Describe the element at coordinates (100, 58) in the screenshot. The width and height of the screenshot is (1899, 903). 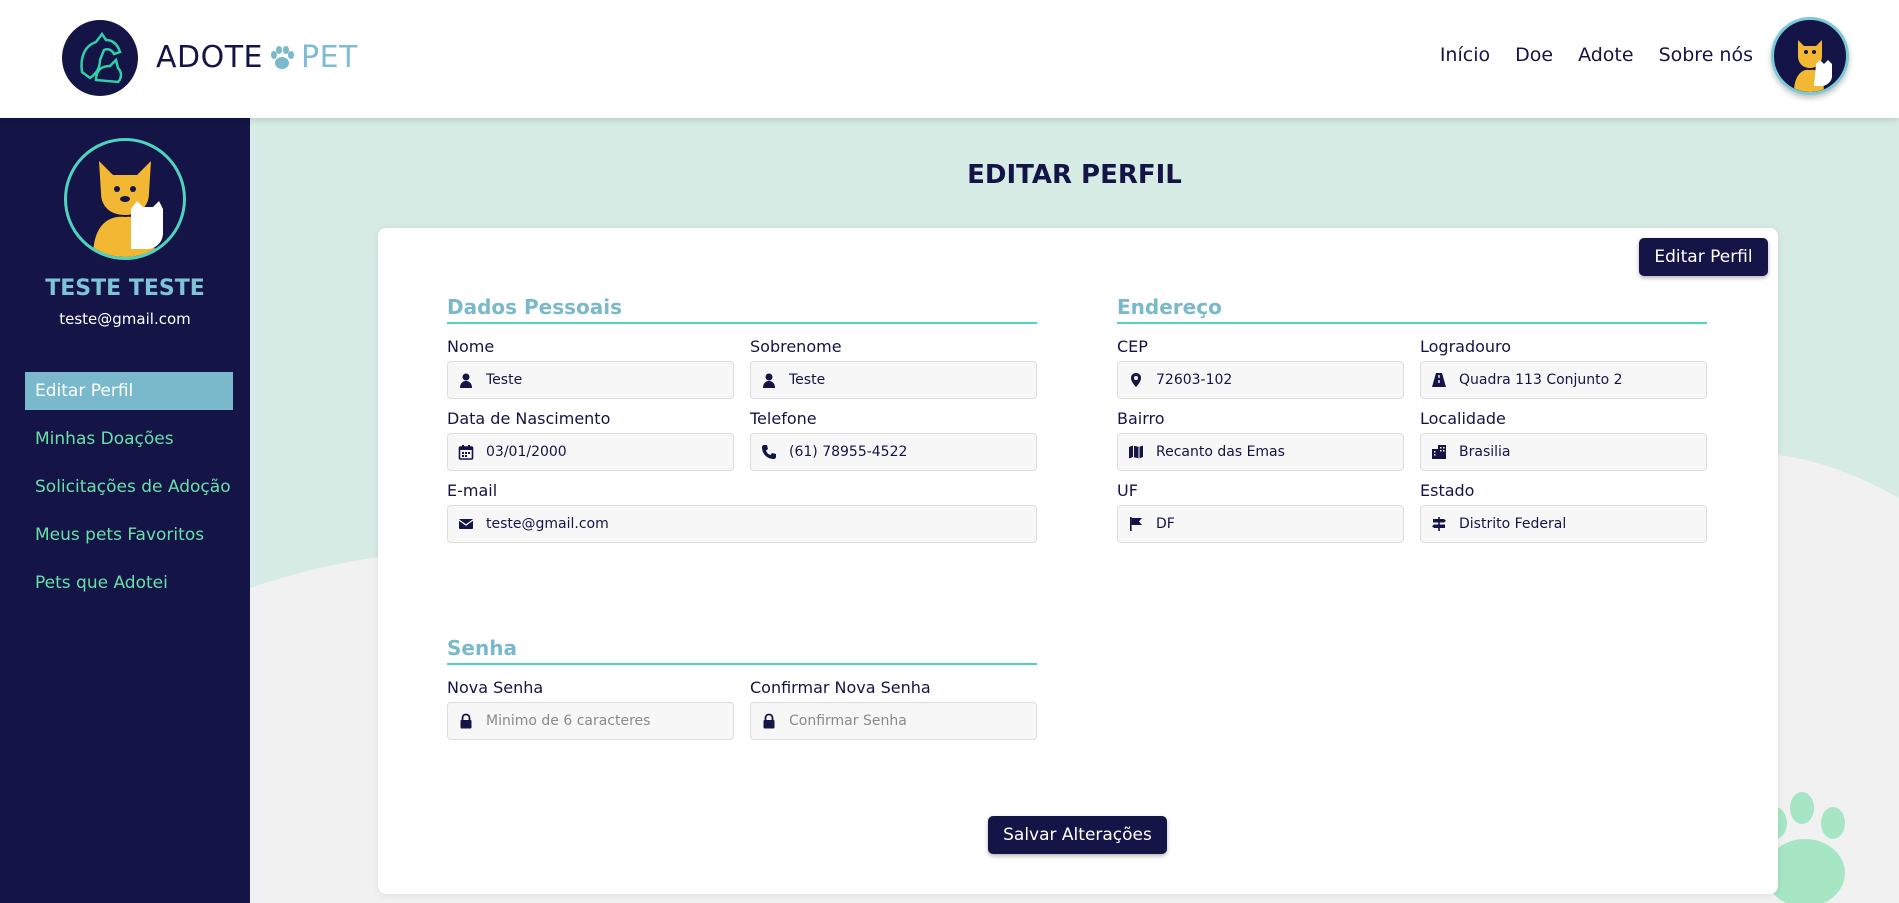
I see `logo-icon` at that location.